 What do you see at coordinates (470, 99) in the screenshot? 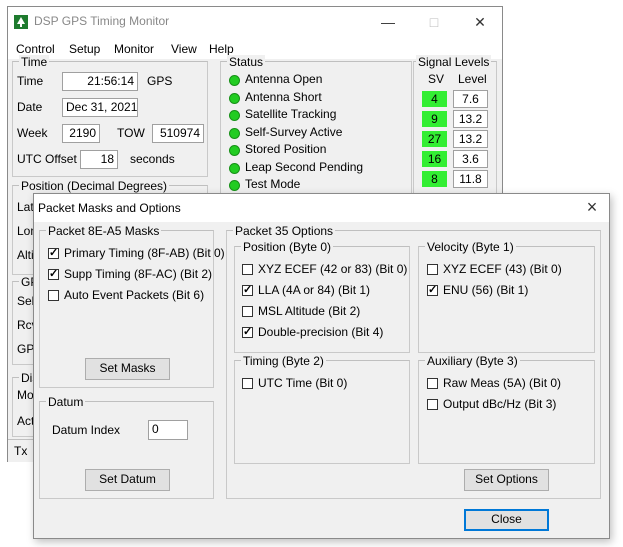
I see `level-cell: 7.6` at bounding box center [470, 99].